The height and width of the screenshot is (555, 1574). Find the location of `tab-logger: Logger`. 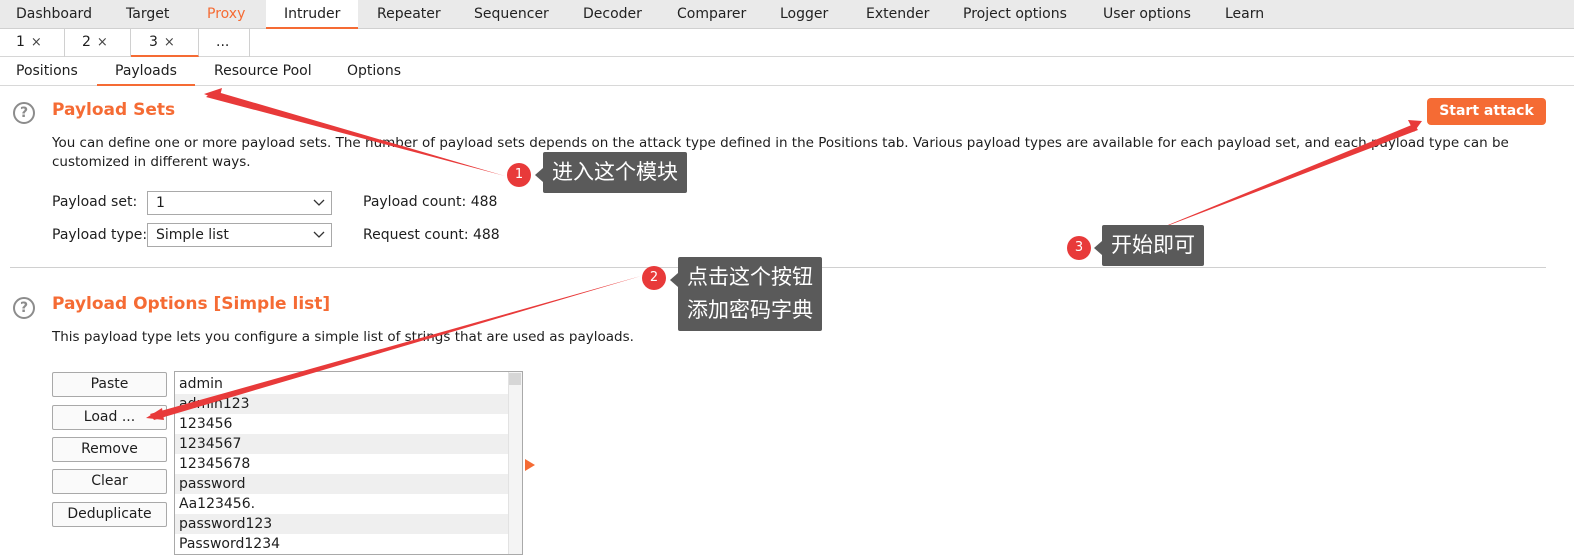

tab-logger: Logger is located at coordinates (804, 14).